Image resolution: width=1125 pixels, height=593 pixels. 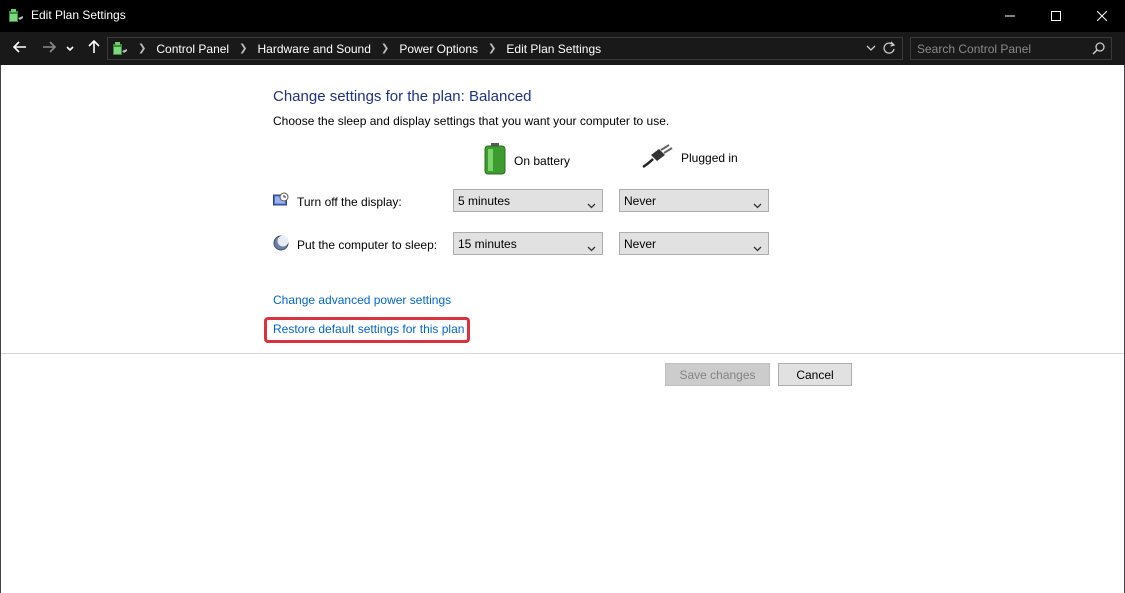 What do you see at coordinates (1002, 49) in the screenshot?
I see `search-input` at bounding box center [1002, 49].